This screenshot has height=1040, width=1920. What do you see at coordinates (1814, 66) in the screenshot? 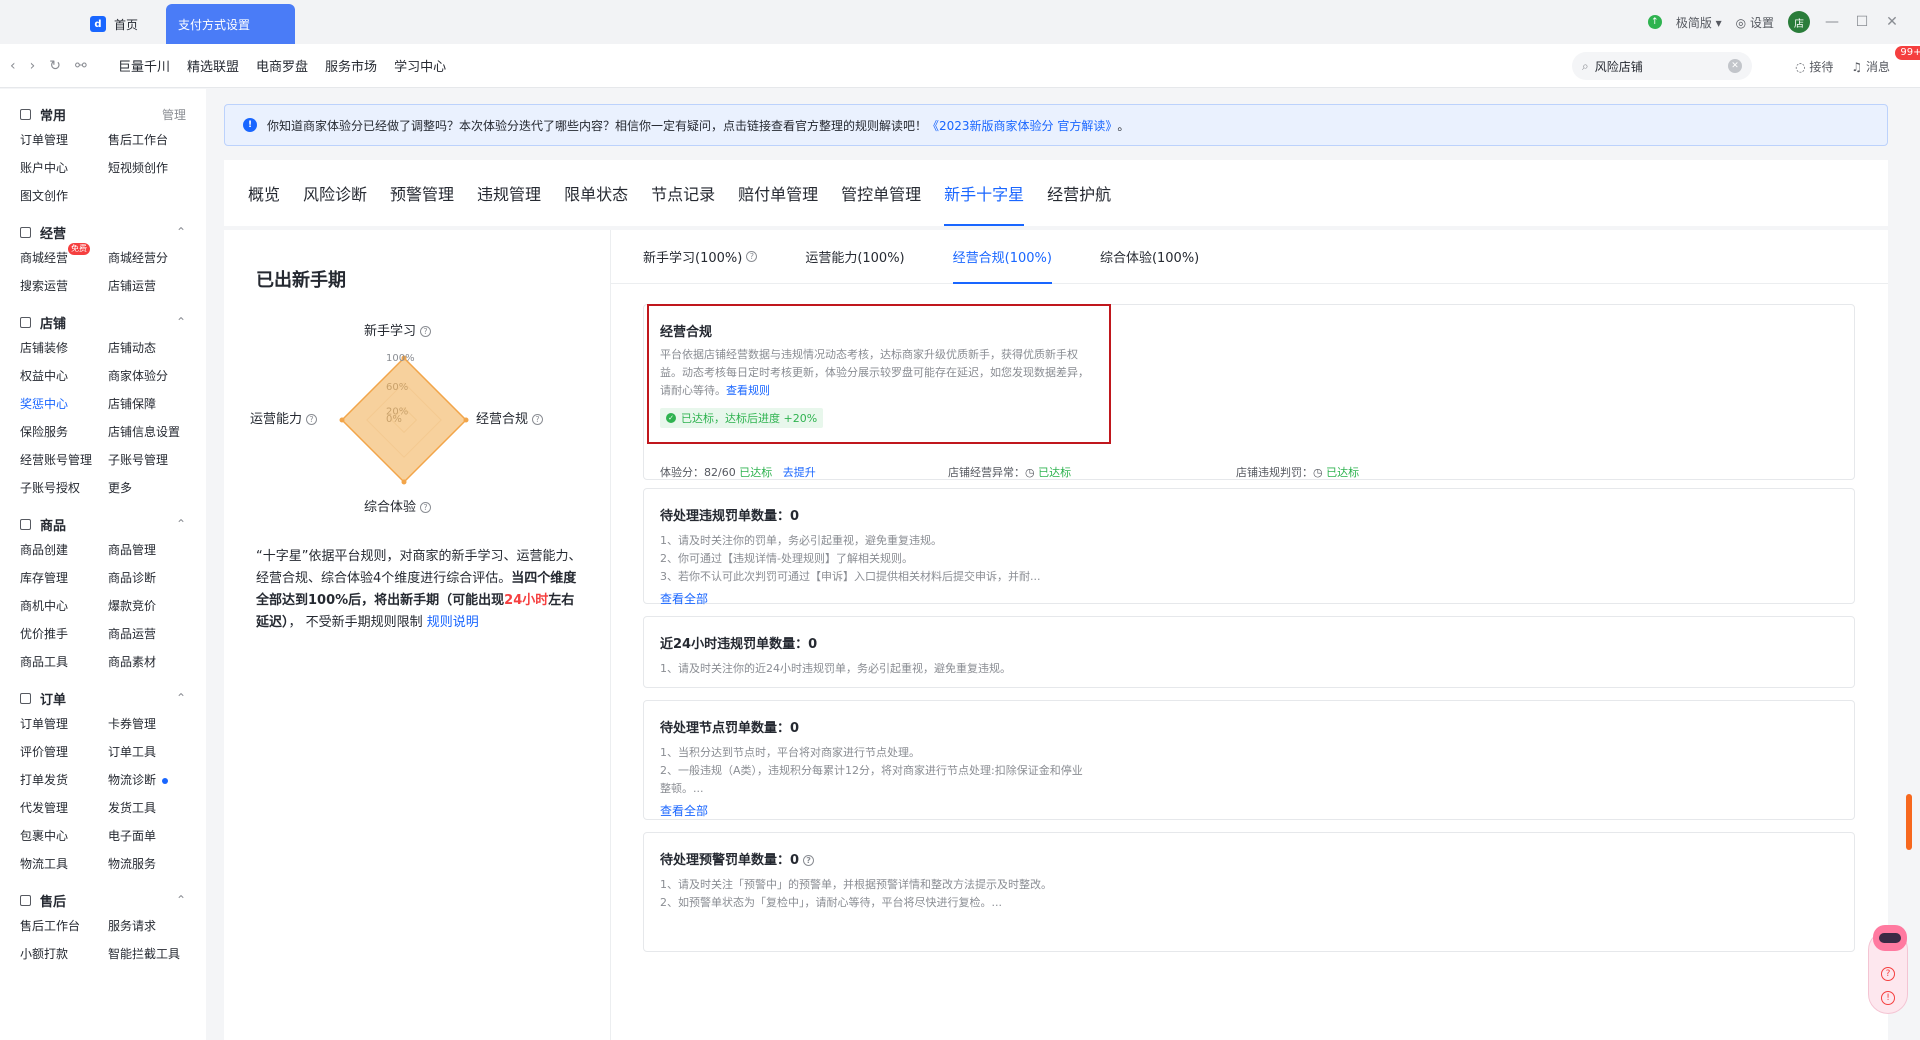
I see `reception-button: ◌ 接待` at bounding box center [1814, 66].